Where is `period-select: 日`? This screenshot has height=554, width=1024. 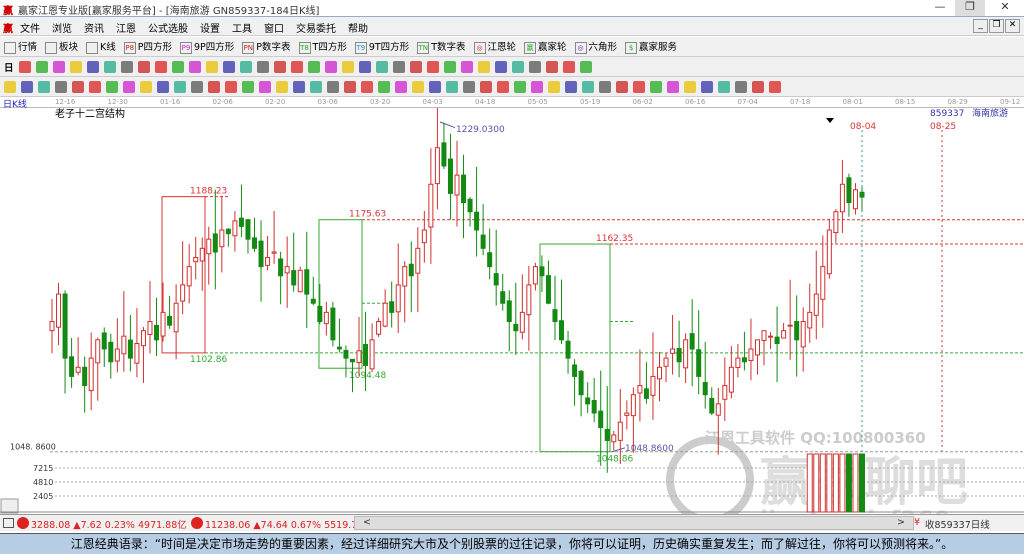
period-select: 日 is located at coordinates (9, 67).